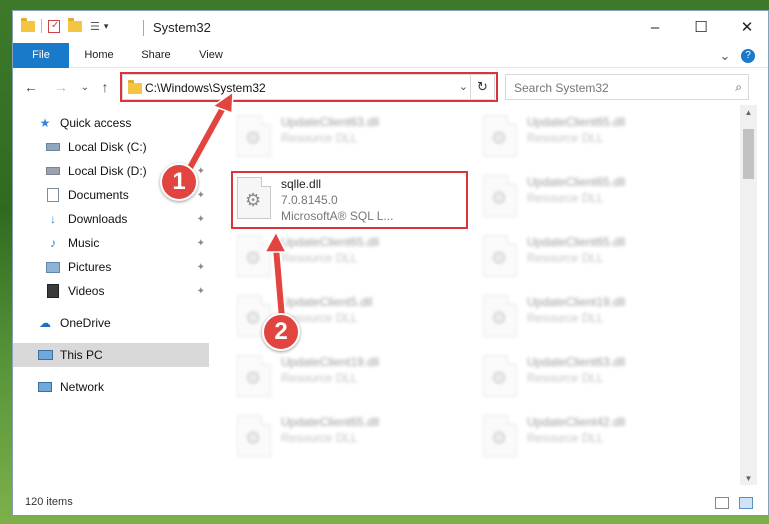  I want to click on callout-step-1: 1, so click(179, 182).